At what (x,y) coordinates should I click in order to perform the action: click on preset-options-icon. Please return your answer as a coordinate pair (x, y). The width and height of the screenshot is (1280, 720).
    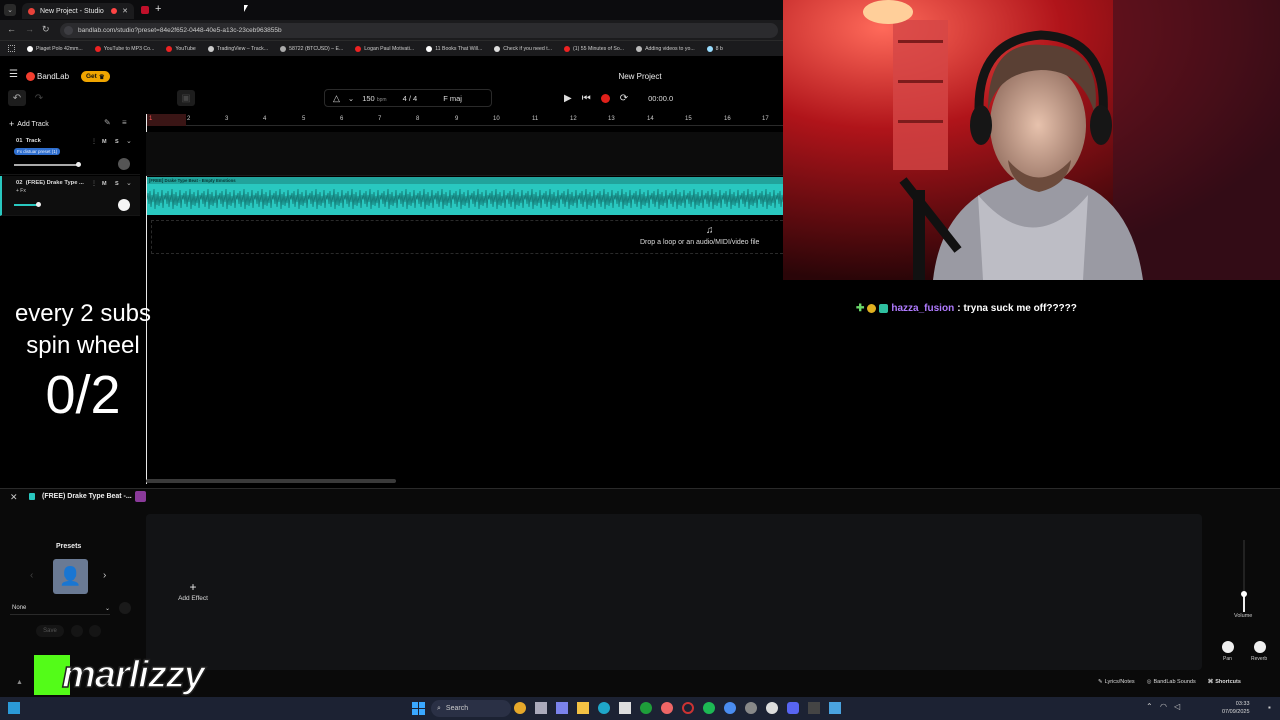
    Looking at the image, I should click on (125, 608).